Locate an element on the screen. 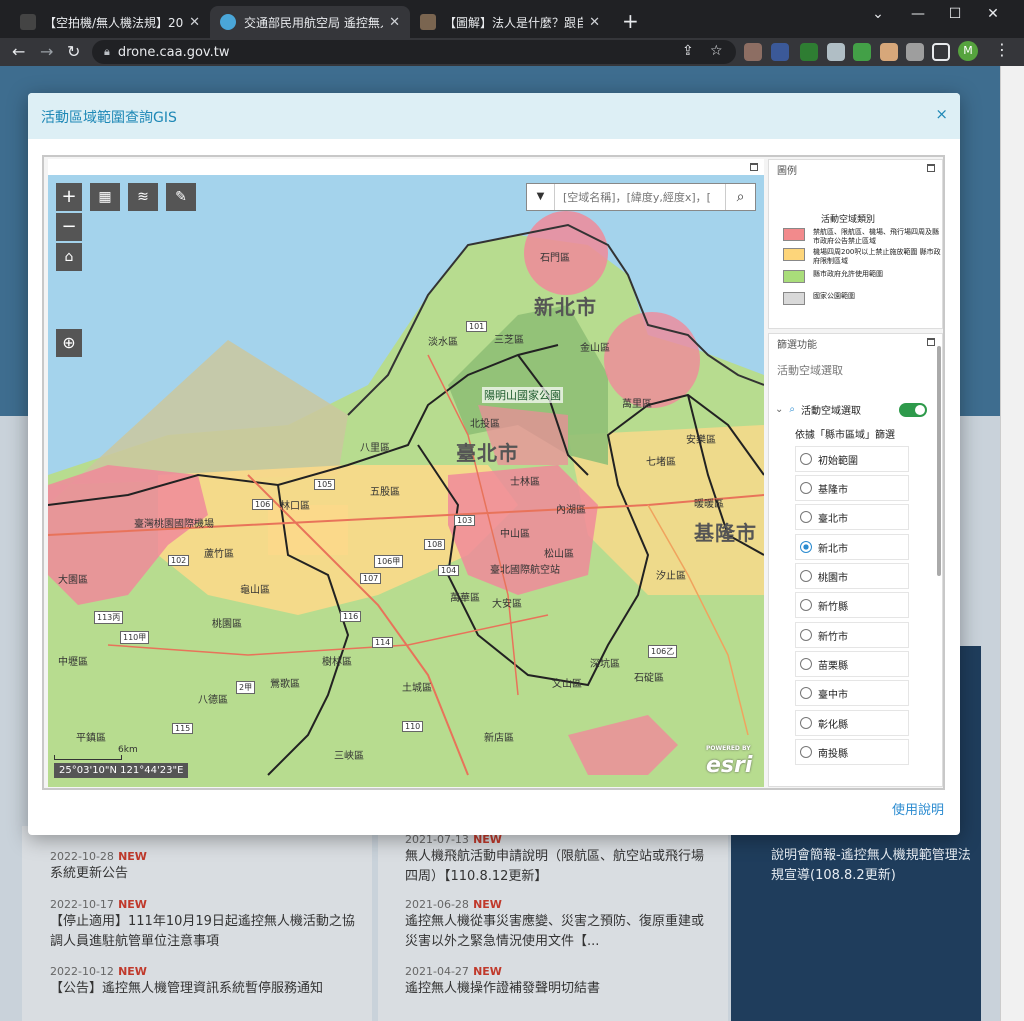 The image size is (1024, 1021). page-scrollbar is located at coordinates (1012, 543).